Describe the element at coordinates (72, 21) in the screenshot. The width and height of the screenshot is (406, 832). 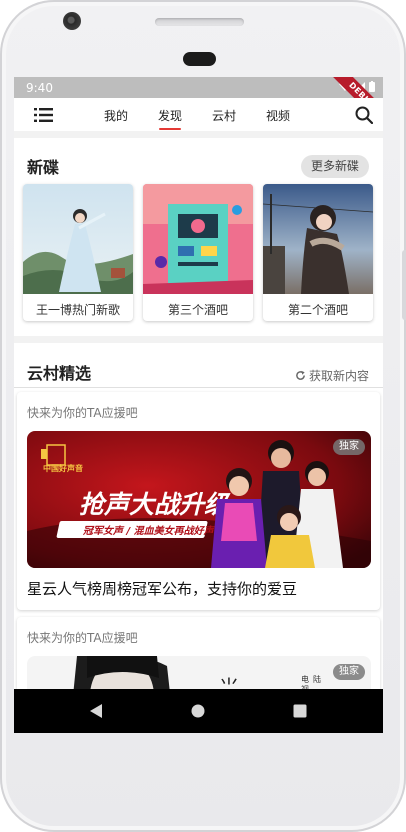
I see `front-camera` at that location.